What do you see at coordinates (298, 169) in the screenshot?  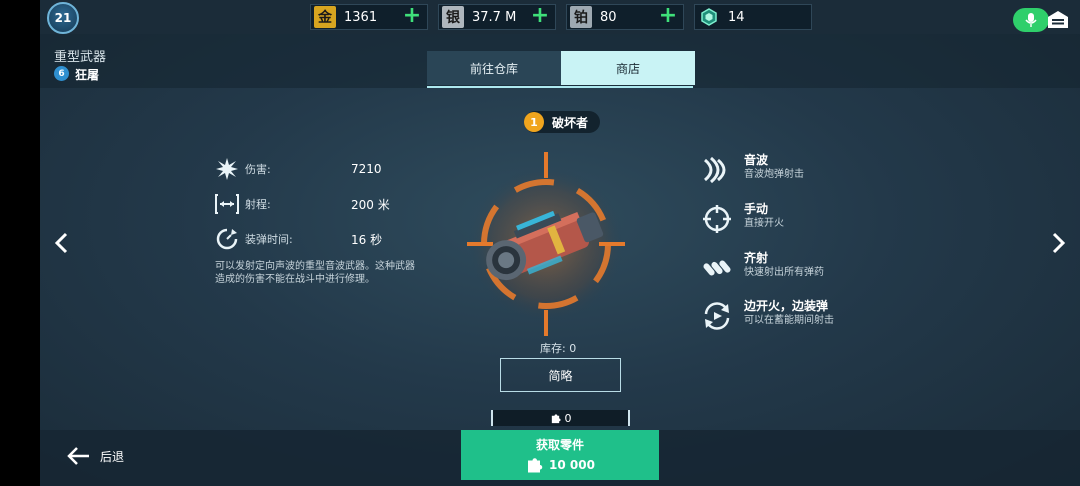 I see `stat-damage: 伤害: 7210` at bounding box center [298, 169].